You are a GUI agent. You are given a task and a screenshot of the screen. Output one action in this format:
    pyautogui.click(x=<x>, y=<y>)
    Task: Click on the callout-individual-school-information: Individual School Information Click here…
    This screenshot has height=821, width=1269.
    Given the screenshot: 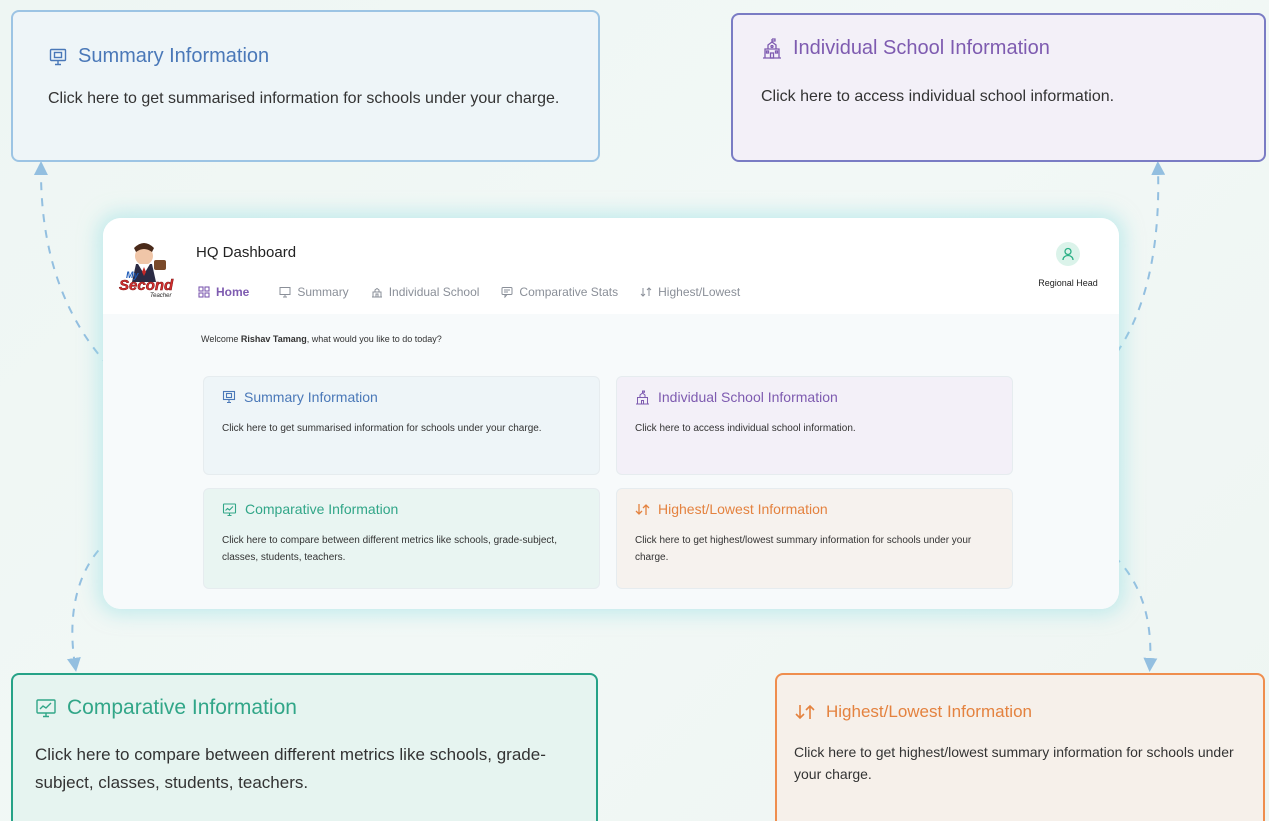 What is the action you would take?
    pyautogui.click(x=998, y=87)
    